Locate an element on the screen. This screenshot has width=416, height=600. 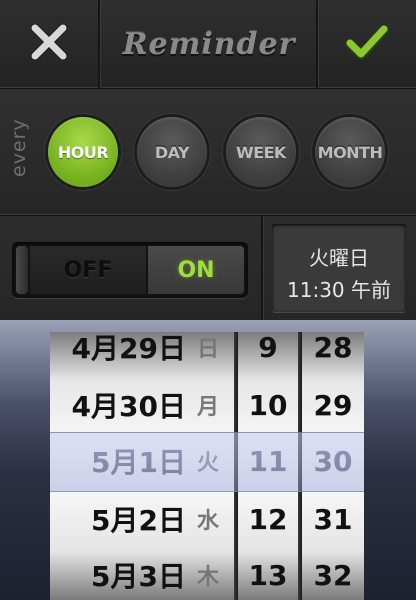
hour-row: 9 is located at coordinates (268, 354).